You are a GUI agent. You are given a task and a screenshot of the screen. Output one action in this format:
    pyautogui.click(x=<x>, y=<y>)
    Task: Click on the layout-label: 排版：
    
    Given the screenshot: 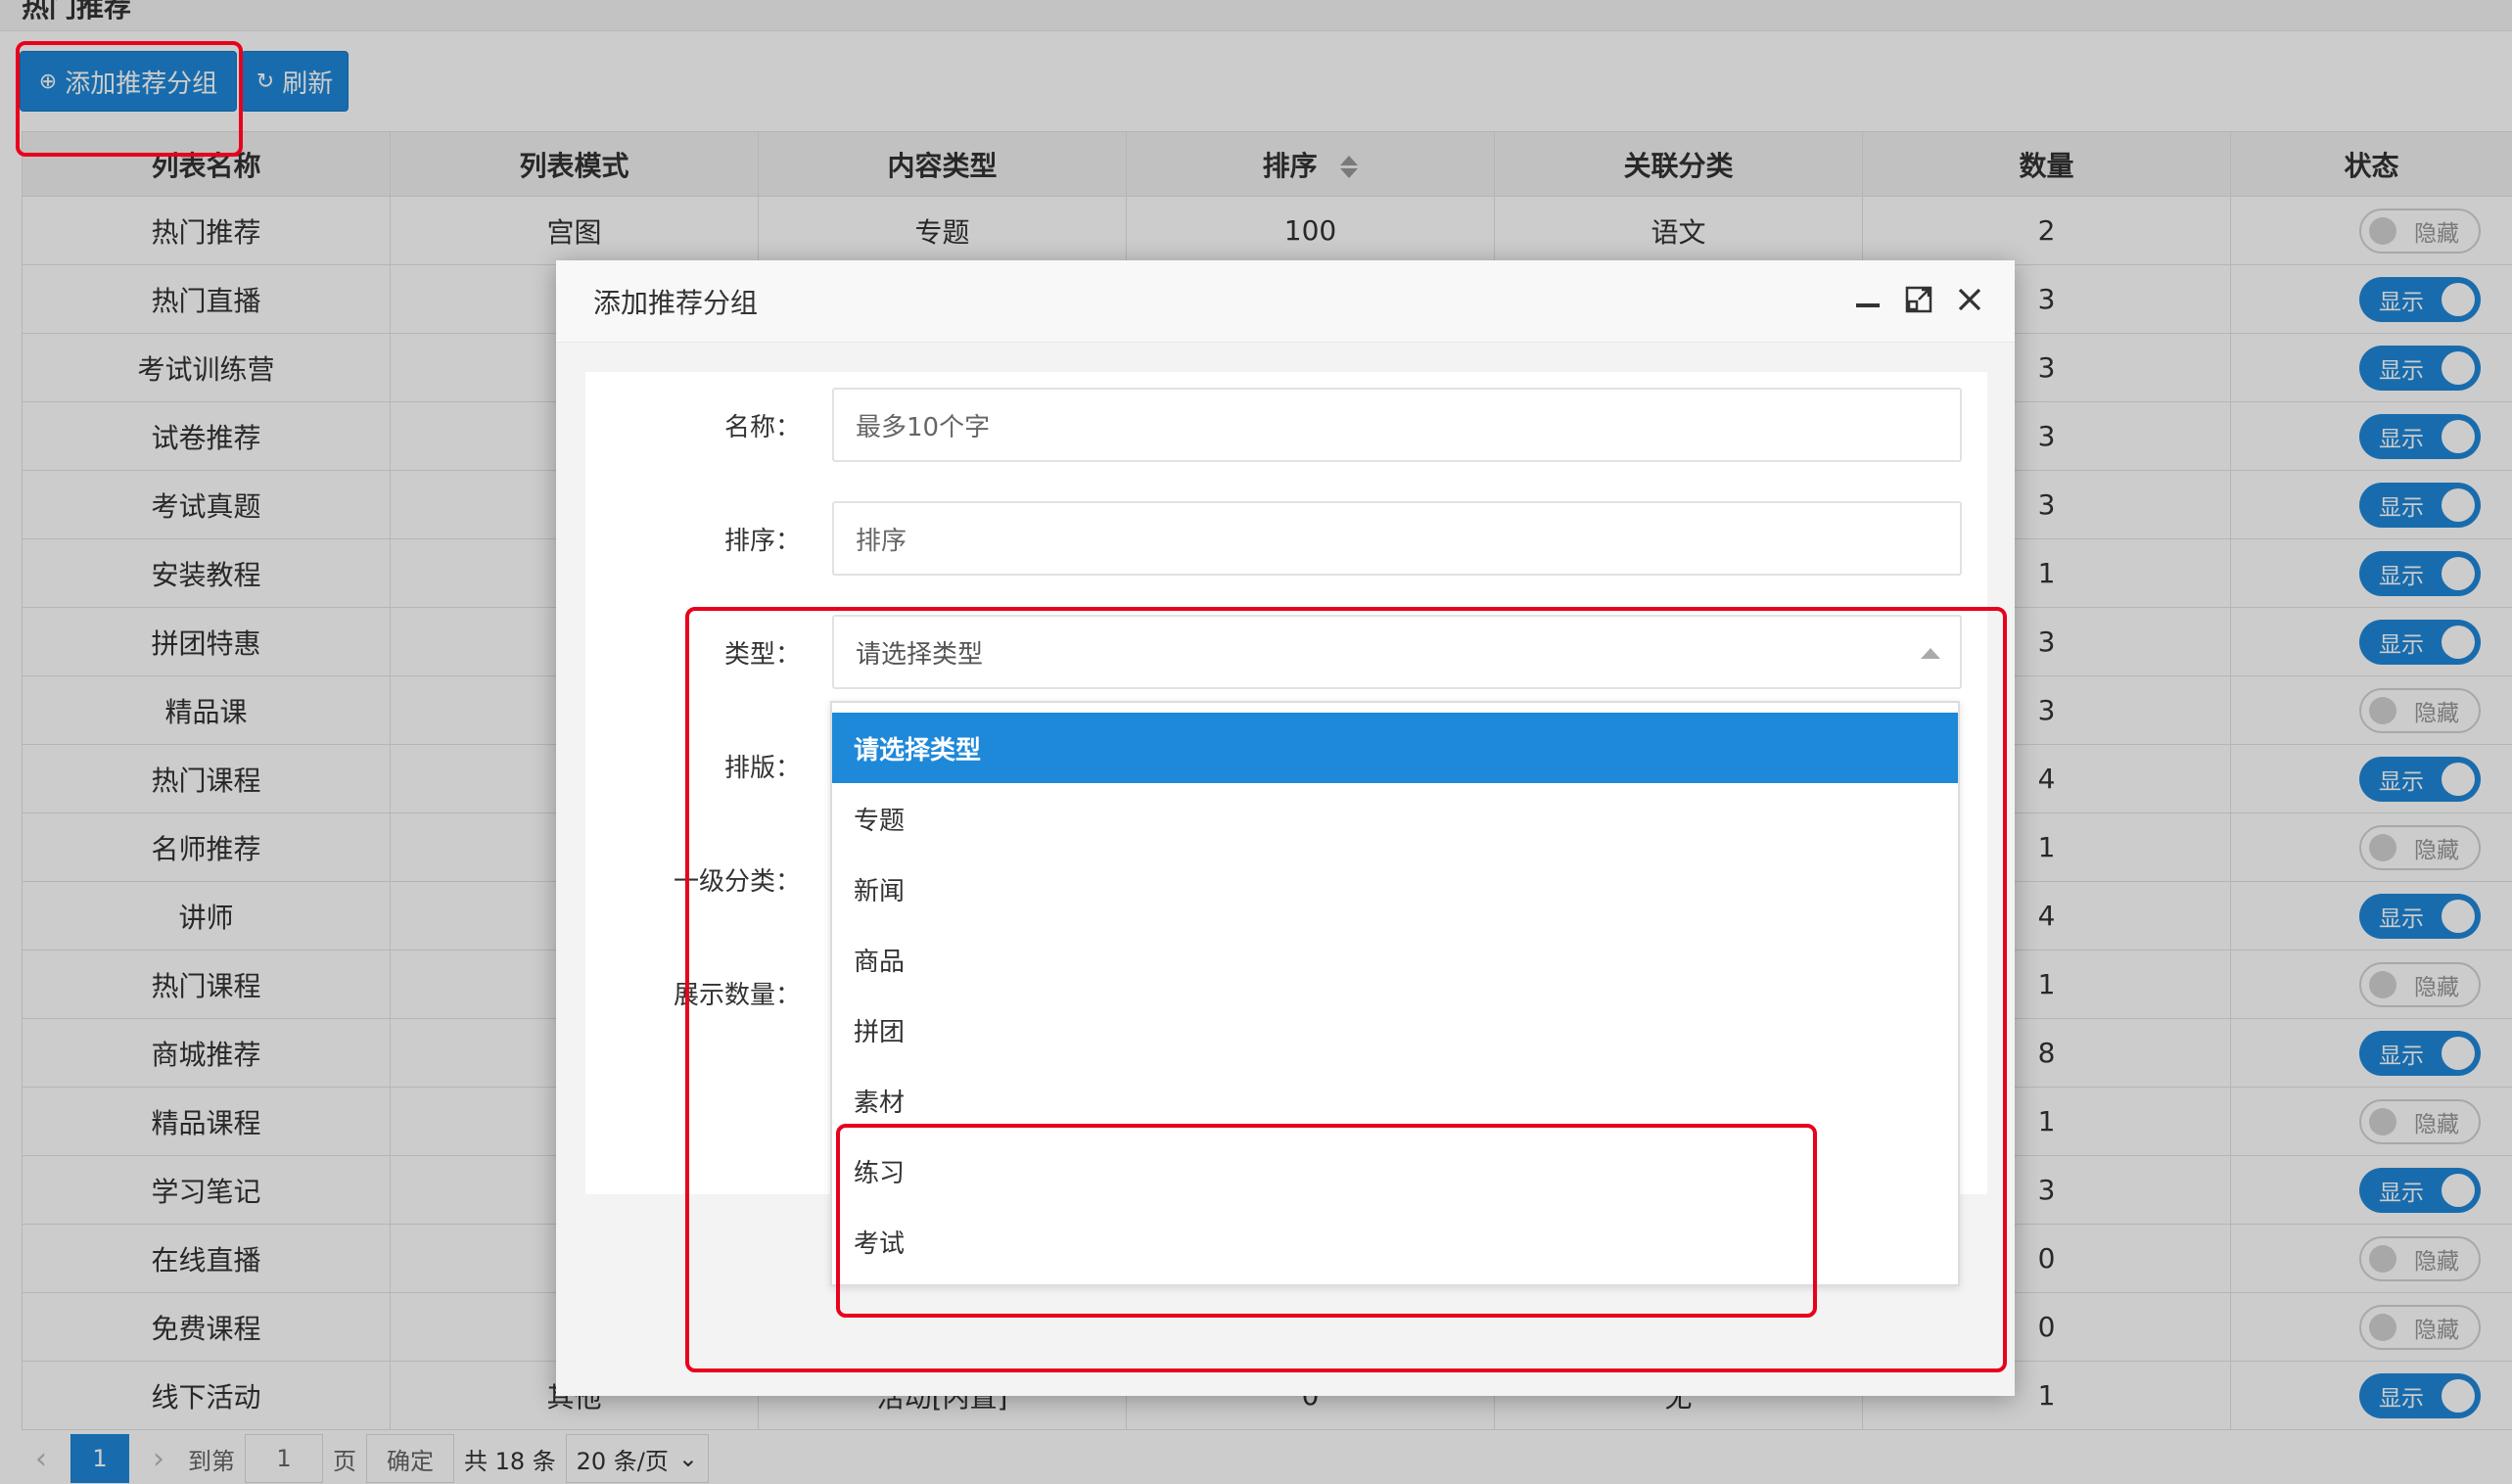 What is the action you would take?
    pyautogui.click(x=762, y=768)
    